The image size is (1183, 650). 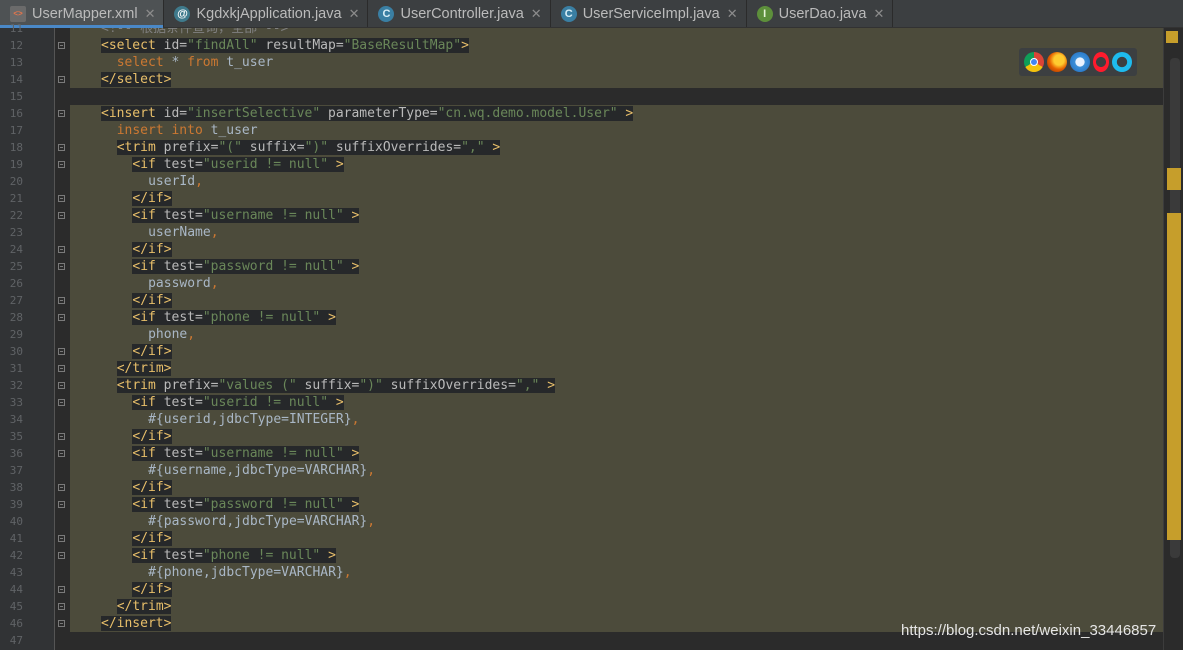 I want to click on code-line: </select>, so click(x=136, y=79).